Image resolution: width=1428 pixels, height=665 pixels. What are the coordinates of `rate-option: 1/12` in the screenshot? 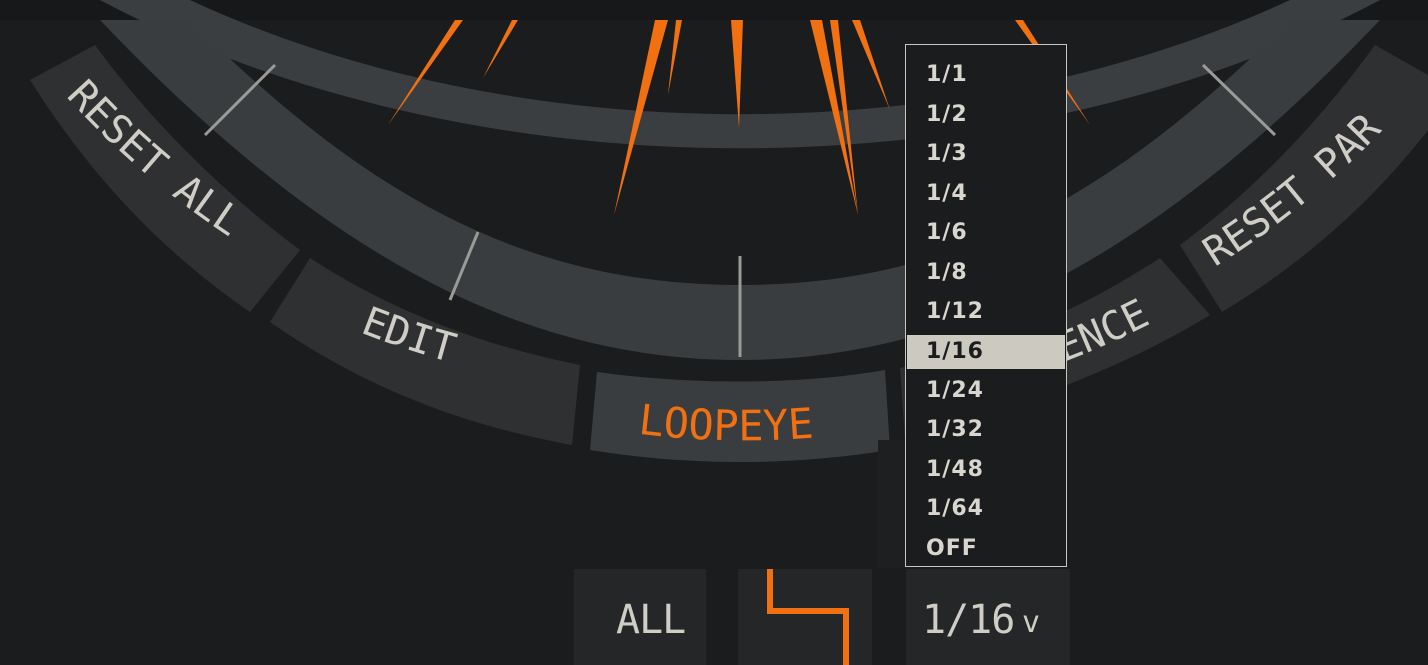 It's located at (986, 312).